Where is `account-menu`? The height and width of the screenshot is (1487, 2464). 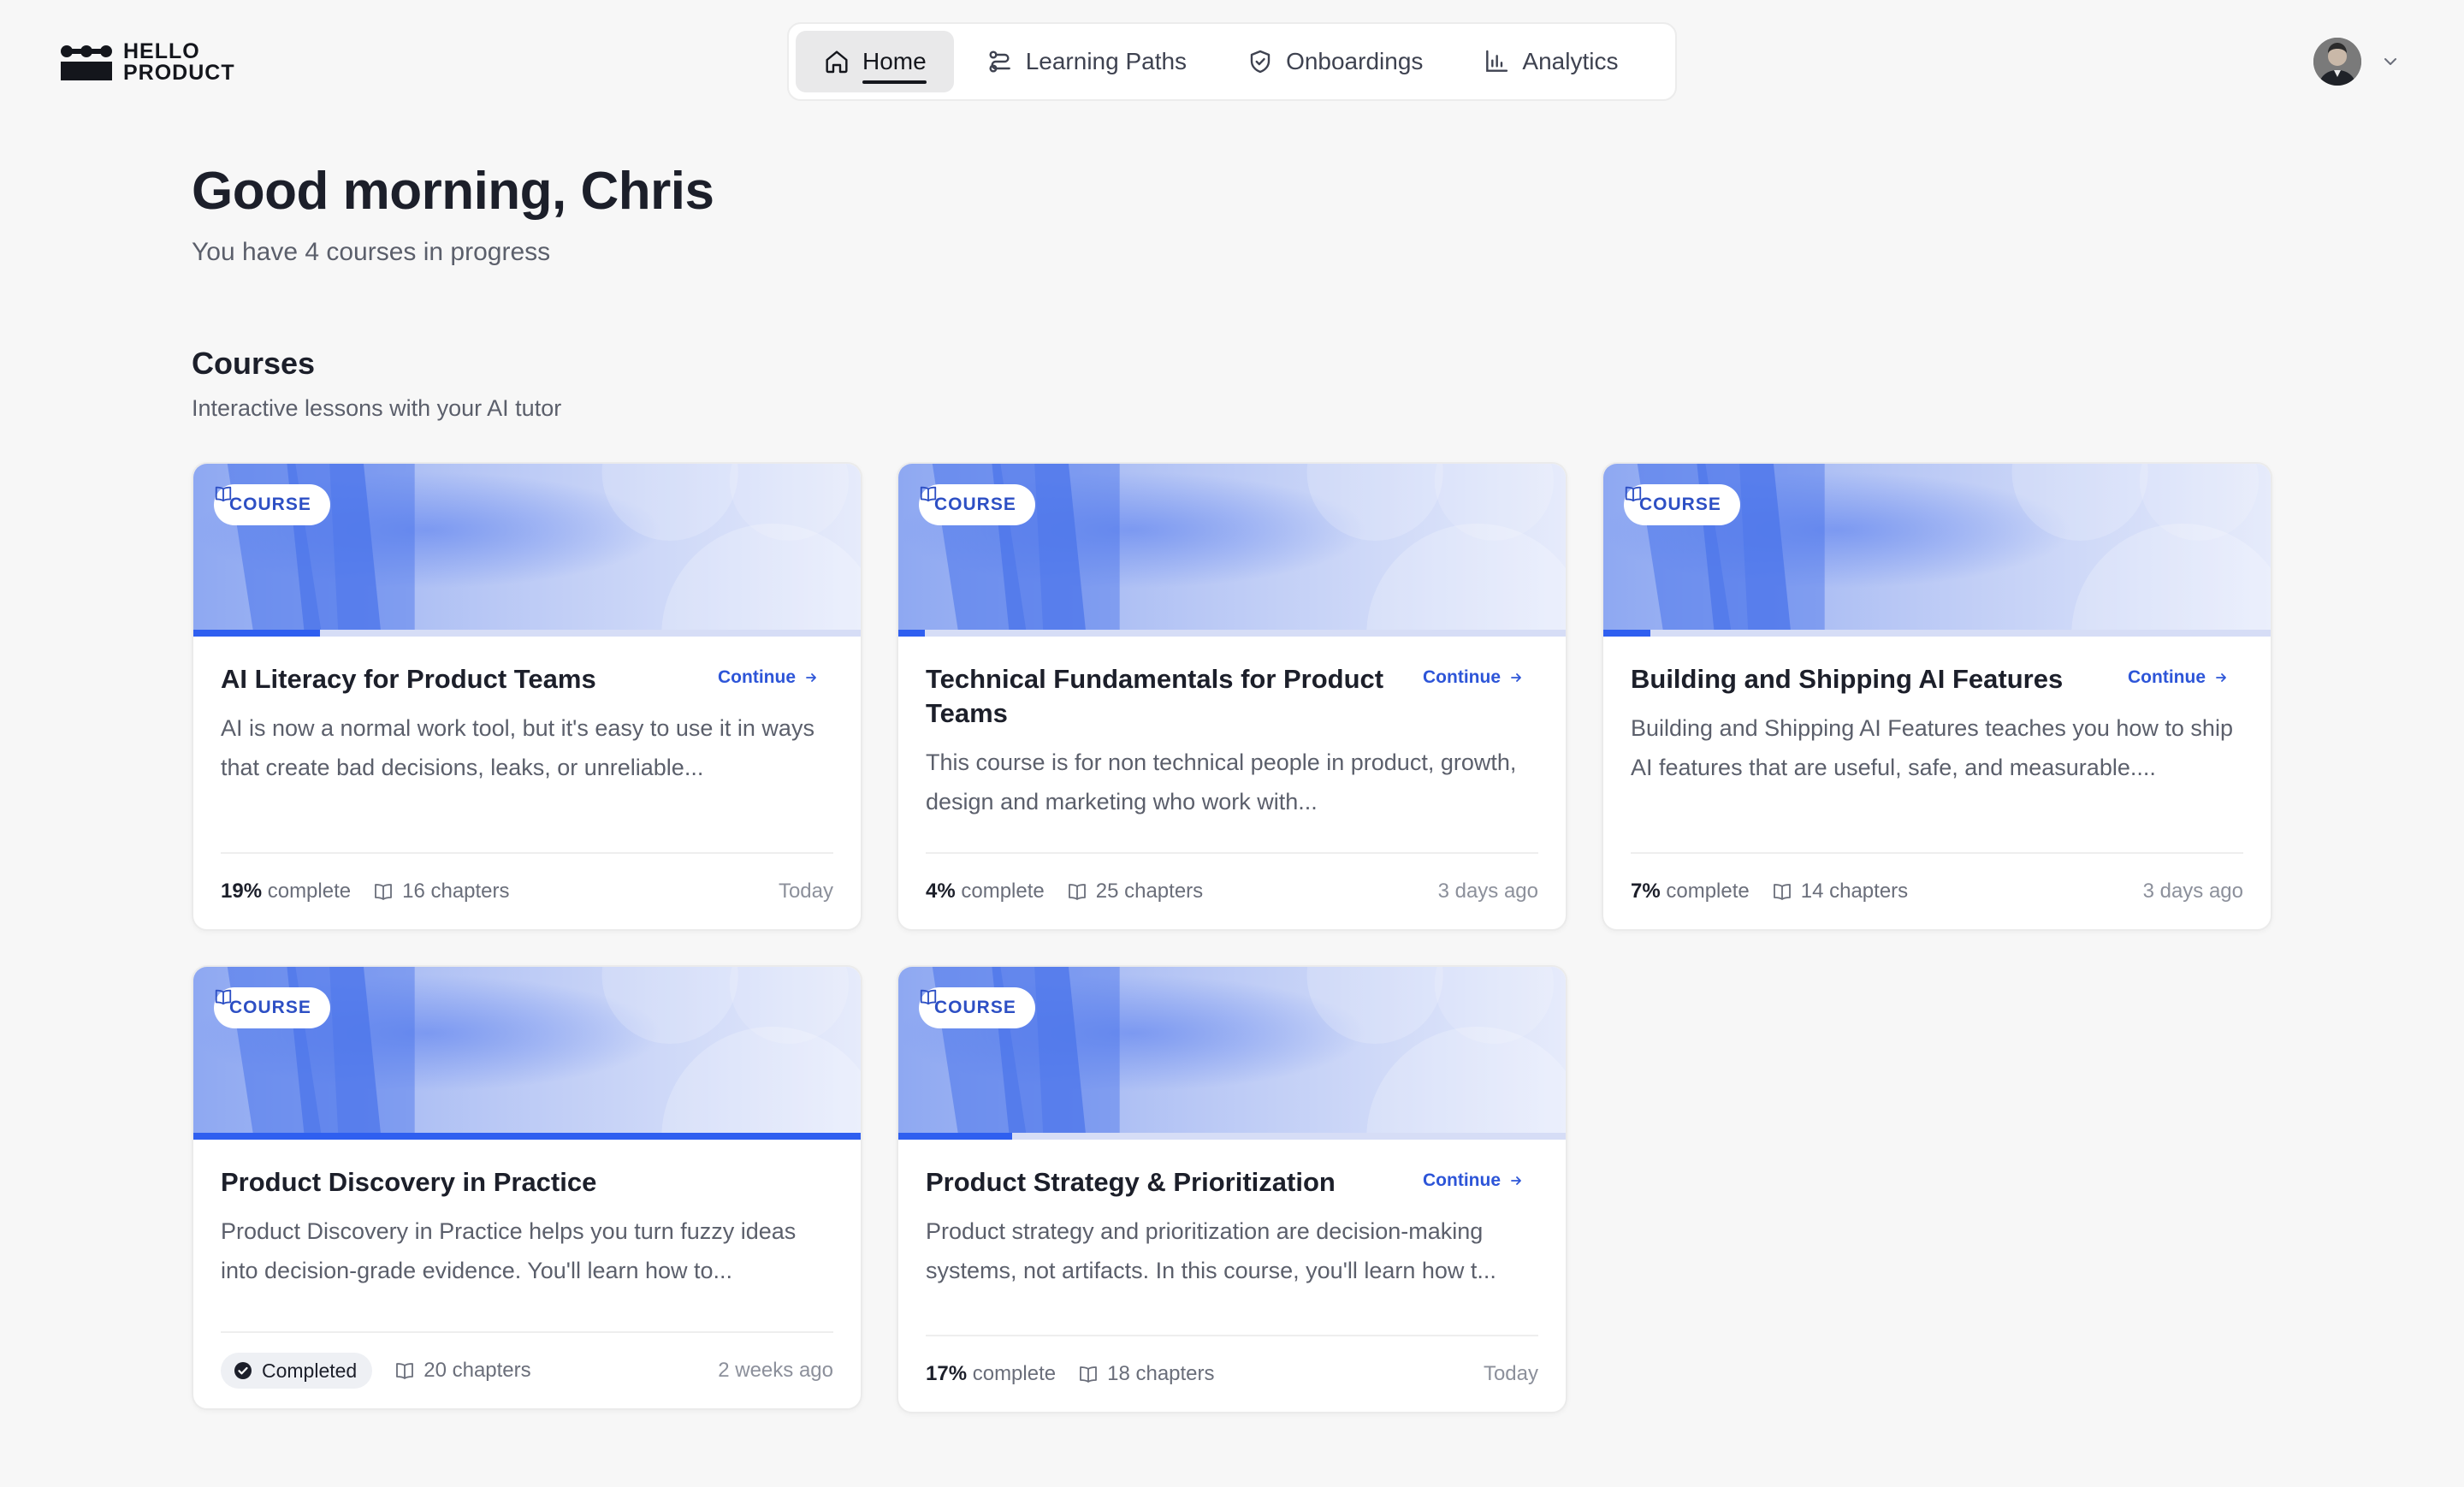 account-menu is located at coordinates (2357, 62).